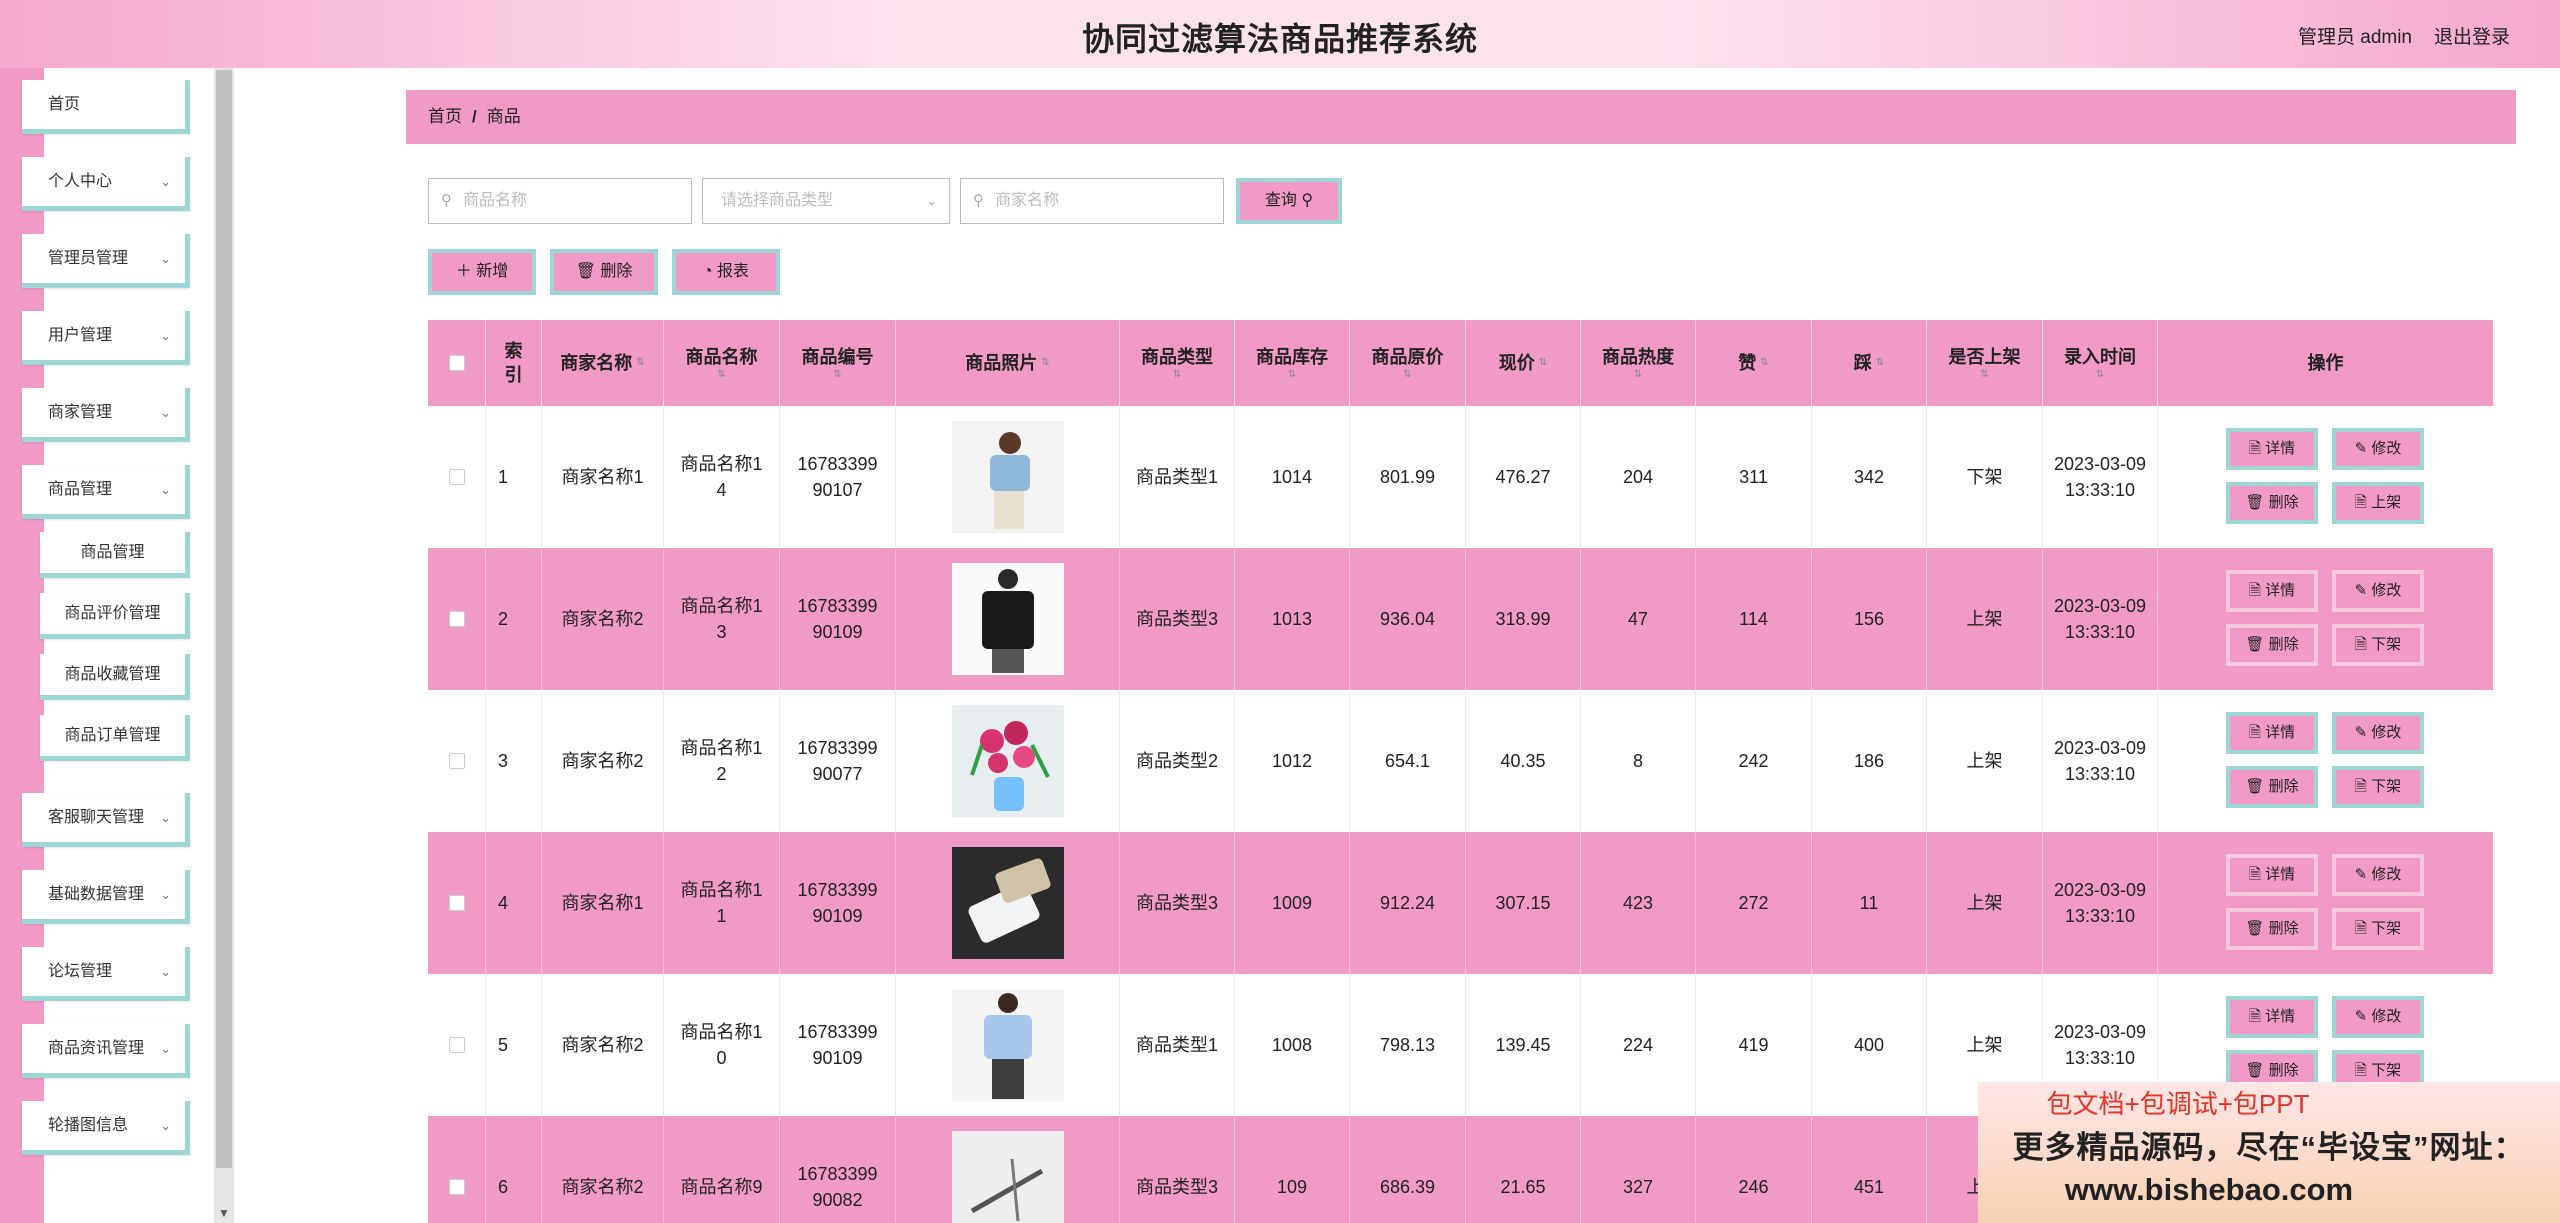  I want to click on header-goods-type: 商品类型 ⇅, so click(1177, 363).